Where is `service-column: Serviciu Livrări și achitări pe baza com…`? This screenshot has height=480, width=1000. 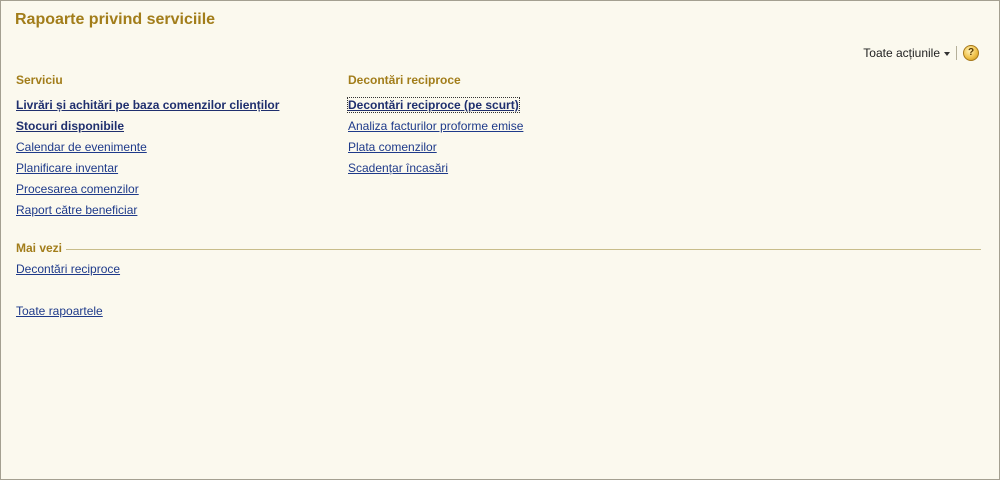
service-column: Serviciu Livrări și achitări pe baza com… is located at coordinates (147, 146).